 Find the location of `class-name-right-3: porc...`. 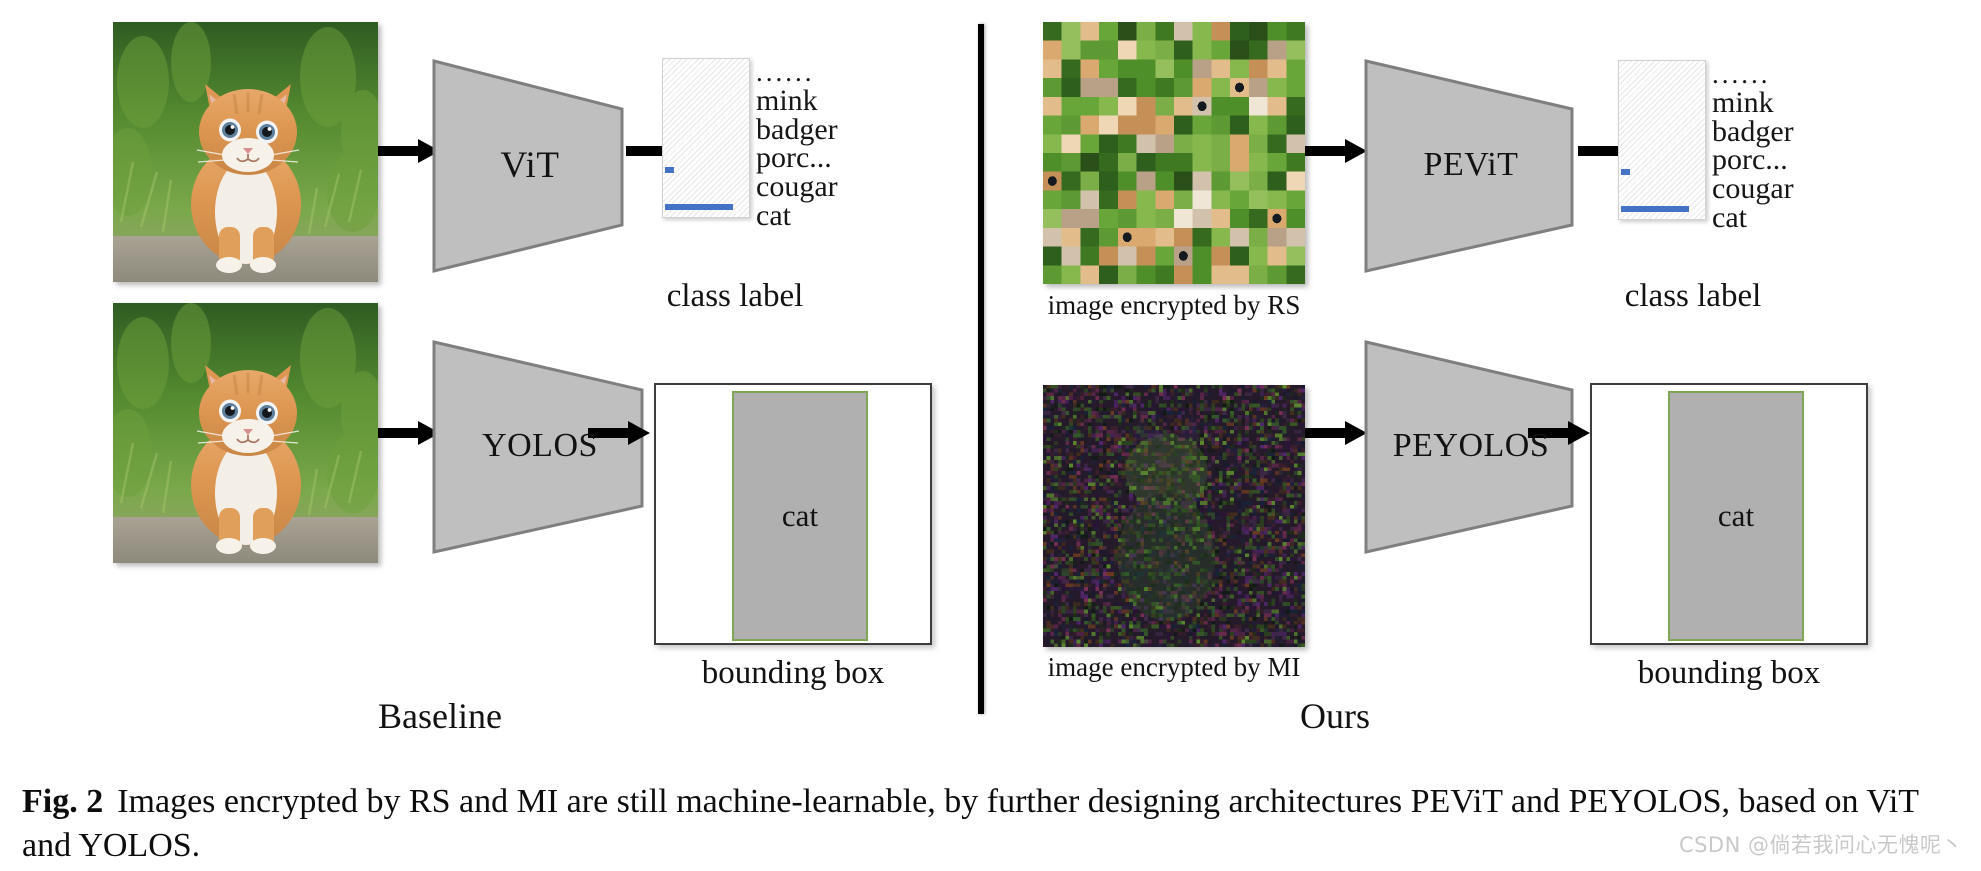

class-name-right-3: porc... is located at coordinates (1750, 160).